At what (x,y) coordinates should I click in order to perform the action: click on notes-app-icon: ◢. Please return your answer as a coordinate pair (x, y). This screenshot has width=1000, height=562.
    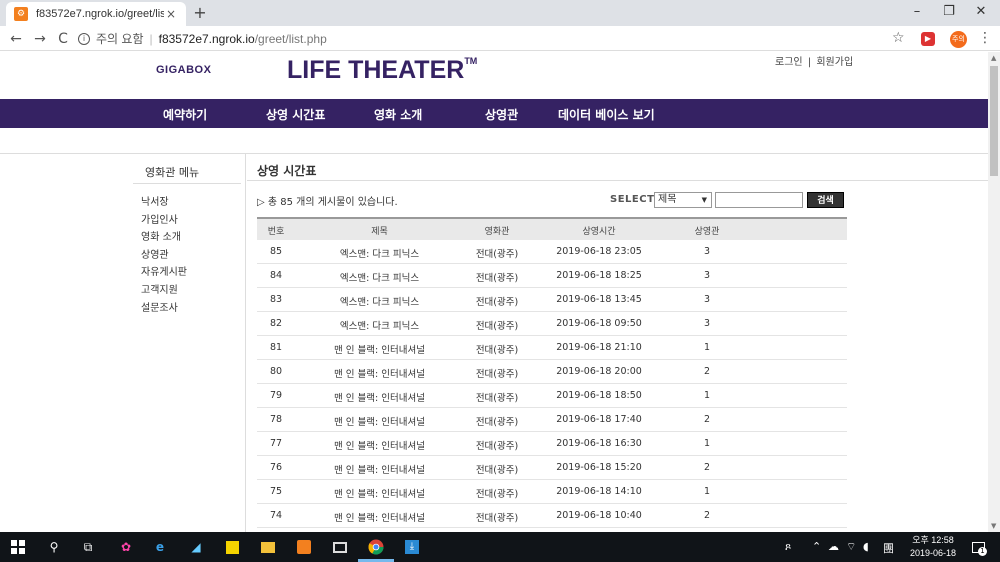
    Looking at the image, I should click on (196, 547).